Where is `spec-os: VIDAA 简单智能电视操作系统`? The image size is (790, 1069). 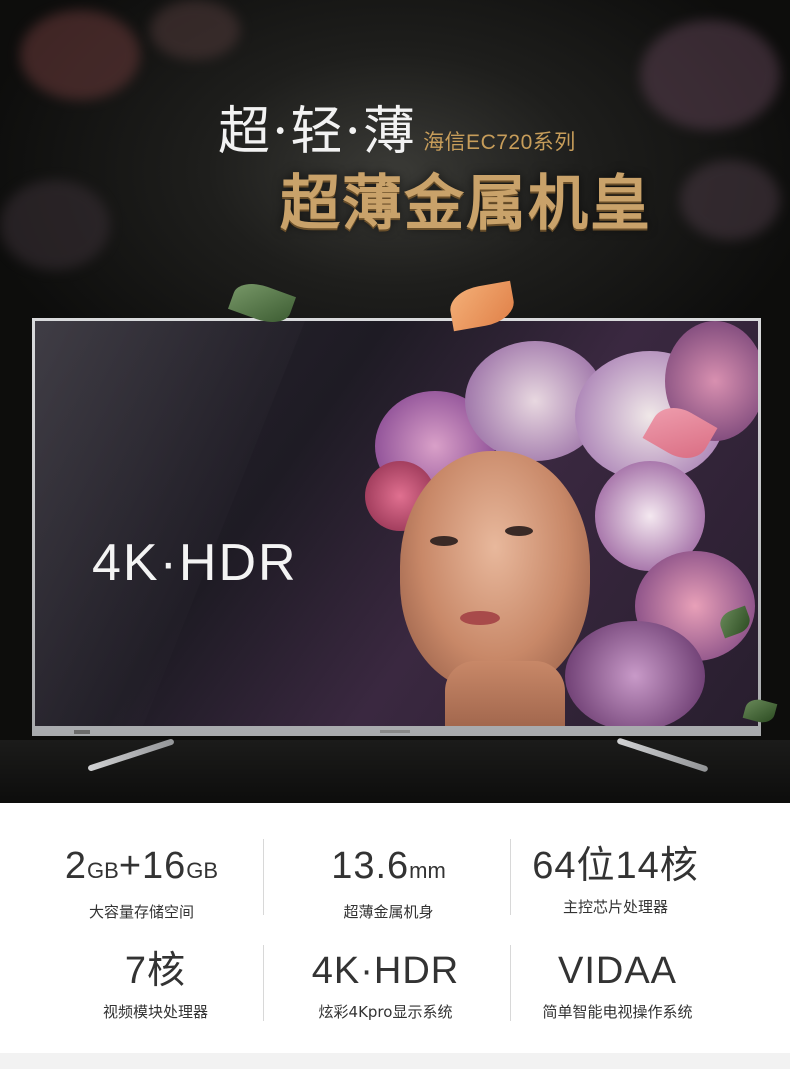 spec-os: VIDAA 简单智能电视操作系统 is located at coordinates (617, 985).